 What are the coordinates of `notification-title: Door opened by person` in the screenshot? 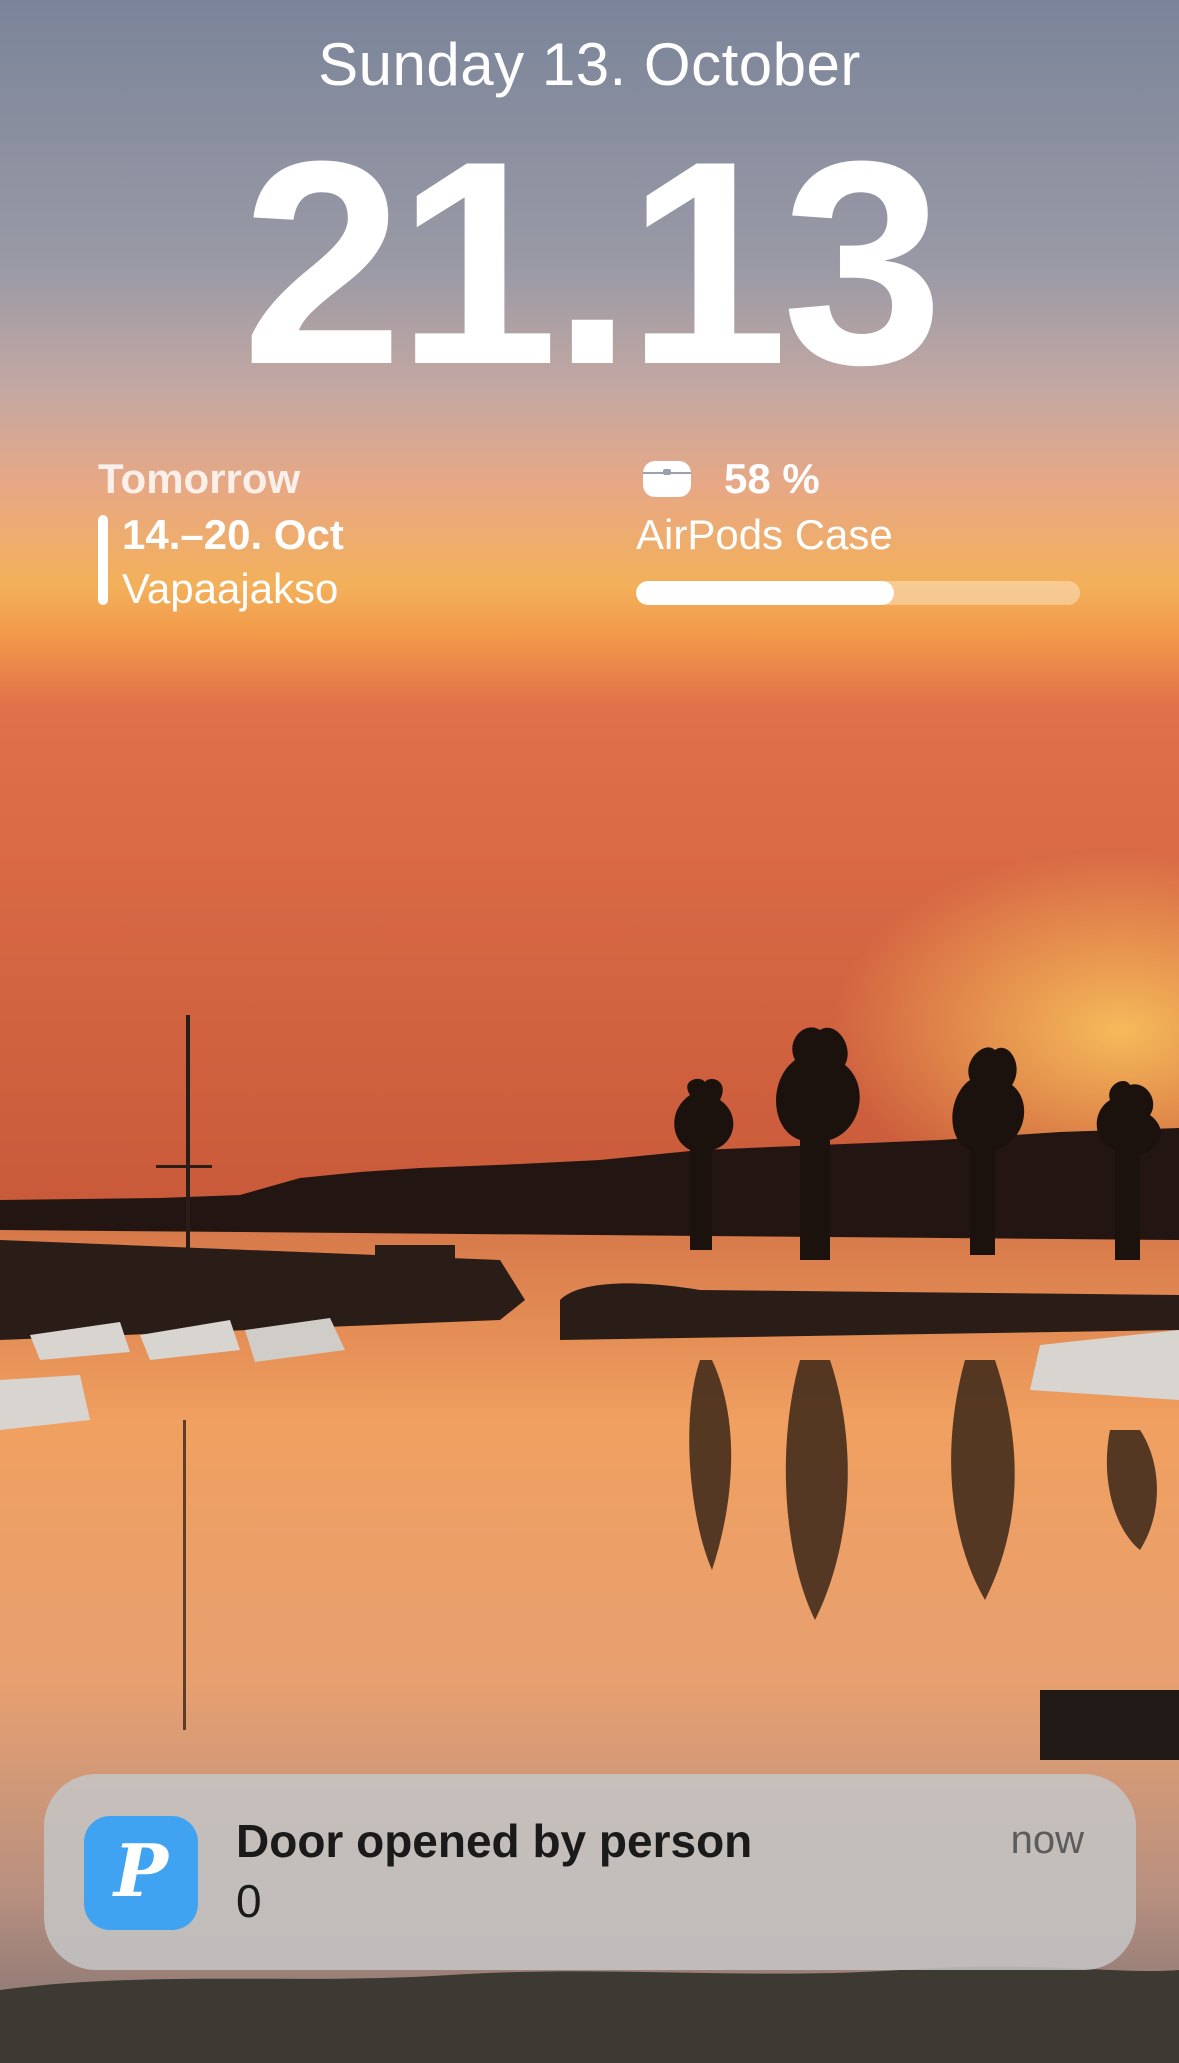 It's located at (494, 1841).